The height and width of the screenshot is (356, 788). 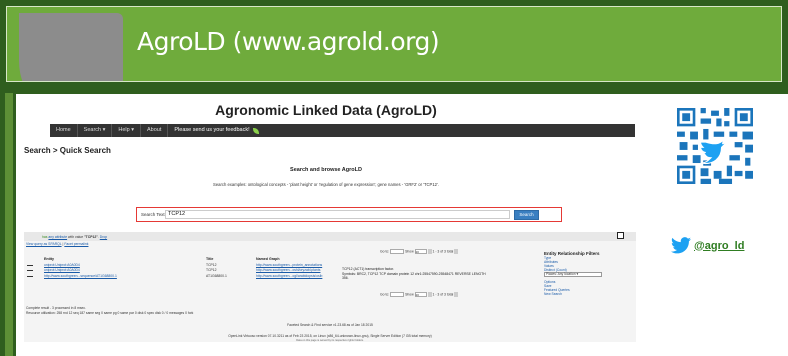 I want to click on nav-search-label: Search, so click(x=92, y=130).